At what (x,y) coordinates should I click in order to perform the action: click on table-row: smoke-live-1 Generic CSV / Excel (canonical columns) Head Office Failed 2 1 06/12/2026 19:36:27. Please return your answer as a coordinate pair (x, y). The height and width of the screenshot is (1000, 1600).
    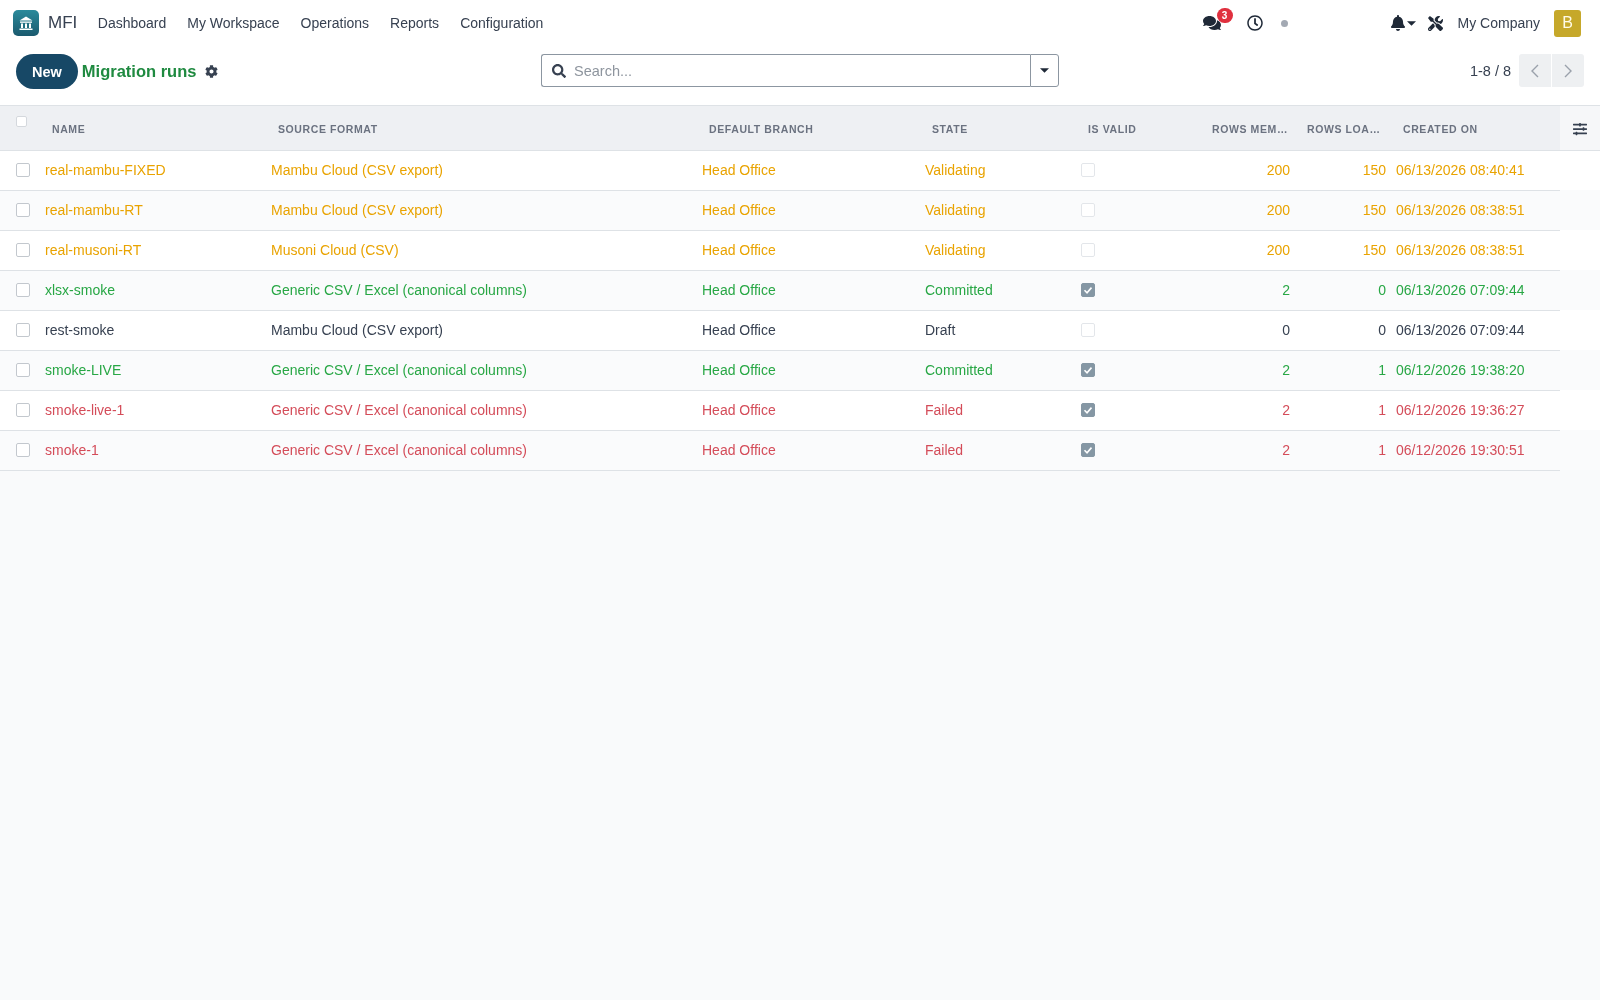
    Looking at the image, I should click on (800, 410).